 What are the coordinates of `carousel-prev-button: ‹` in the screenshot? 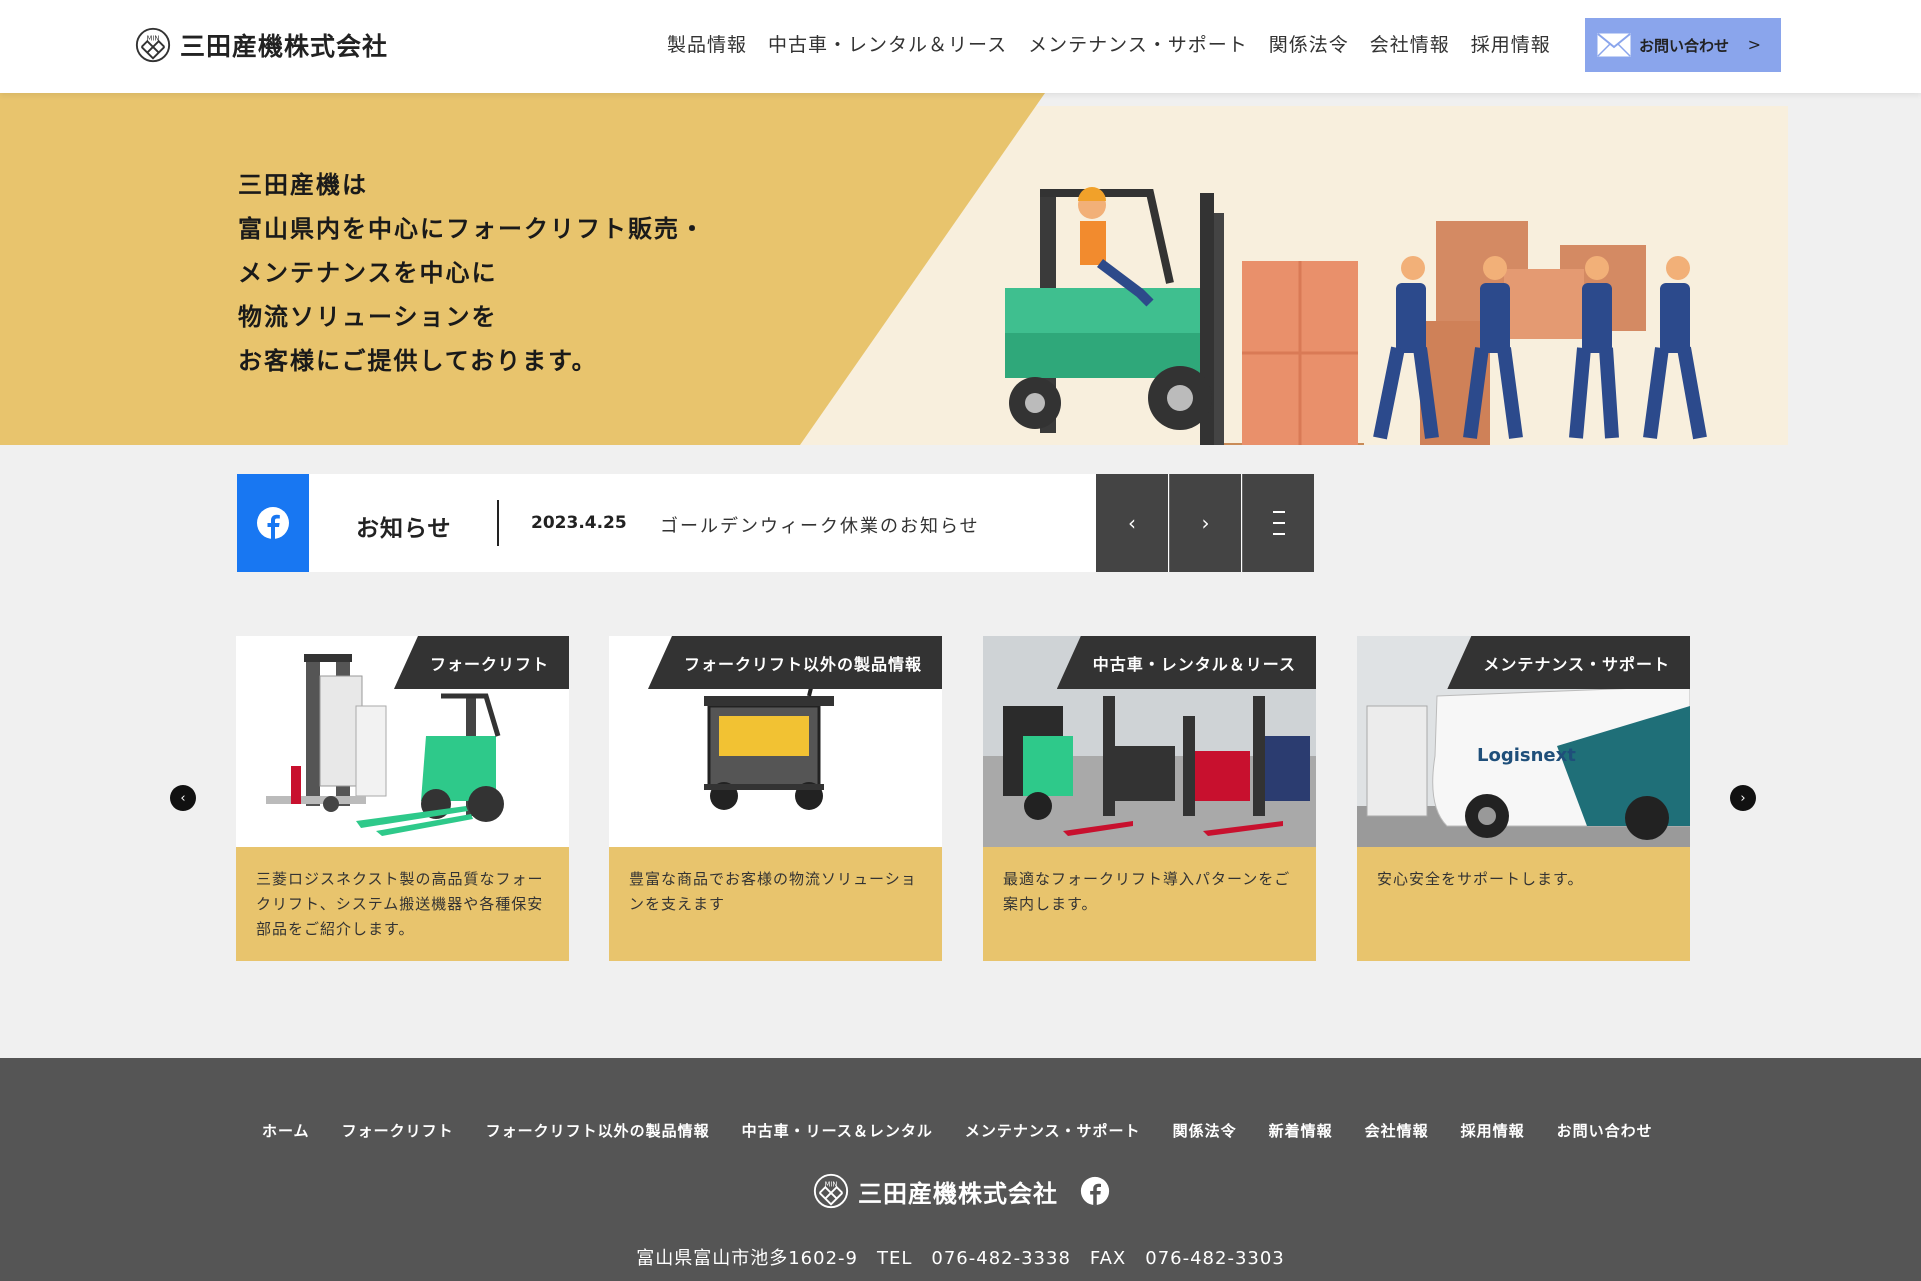 It's located at (183, 798).